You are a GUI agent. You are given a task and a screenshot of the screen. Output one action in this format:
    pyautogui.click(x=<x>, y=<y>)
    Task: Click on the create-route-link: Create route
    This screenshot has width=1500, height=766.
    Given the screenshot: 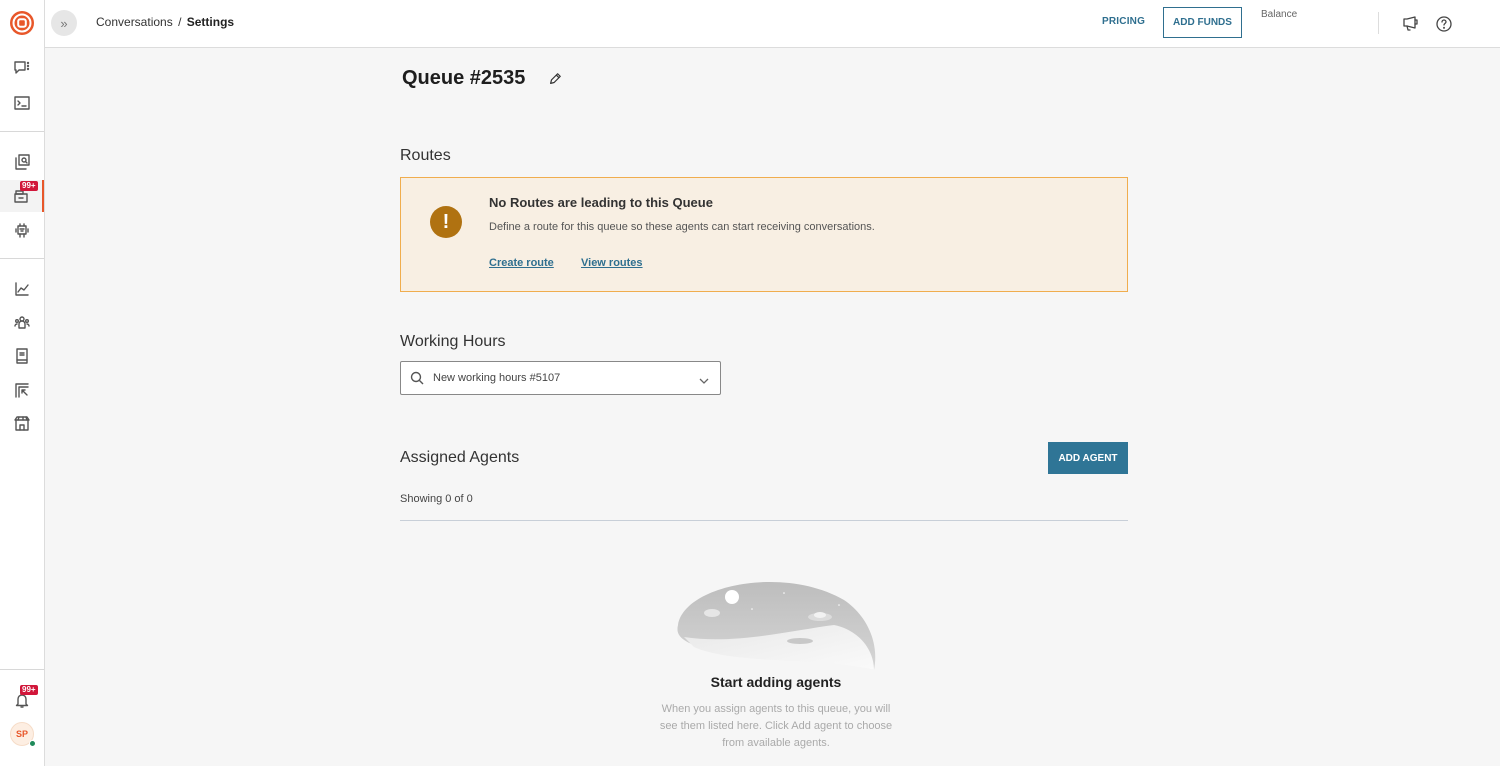 What is the action you would take?
    pyautogui.click(x=521, y=263)
    